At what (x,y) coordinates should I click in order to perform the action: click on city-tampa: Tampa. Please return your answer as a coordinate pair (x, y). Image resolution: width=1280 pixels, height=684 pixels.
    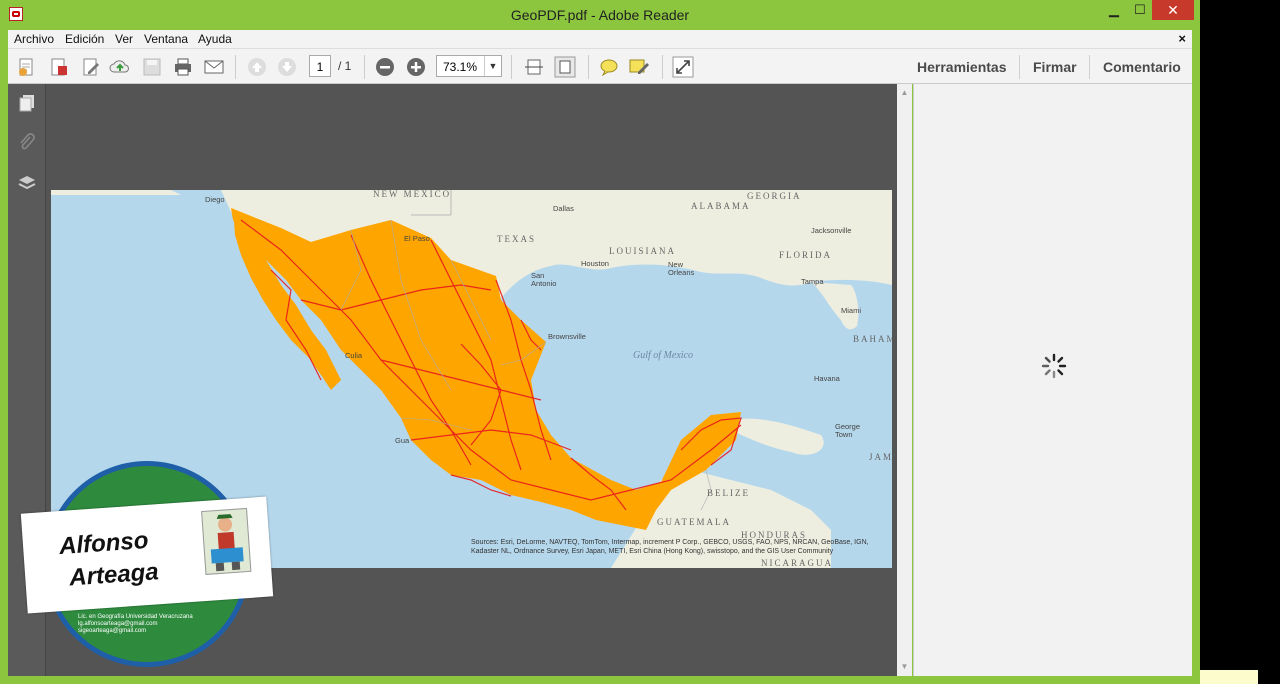
    Looking at the image, I should click on (812, 281).